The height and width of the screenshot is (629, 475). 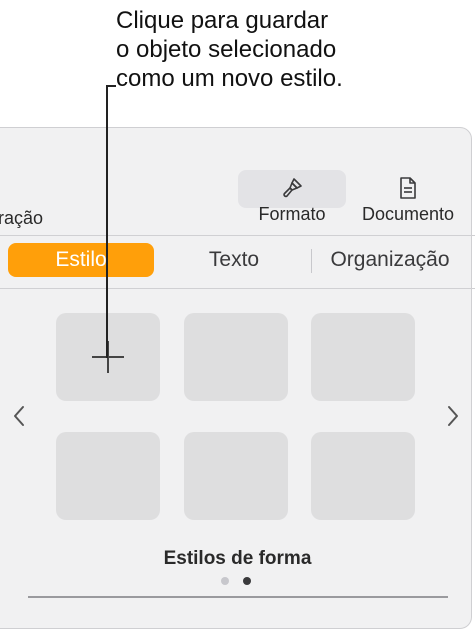 What do you see at coordinates (108, 359) in the screenshot?
I see `plus-icon` at bounding box center [108, 359].